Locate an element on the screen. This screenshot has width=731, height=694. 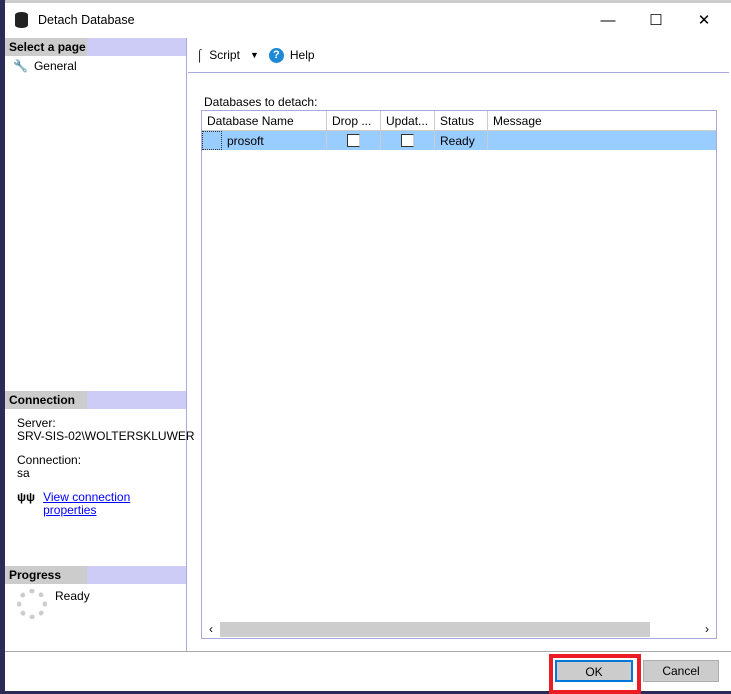
table-row: prosoft Ready is located at coordinates (459, 140).